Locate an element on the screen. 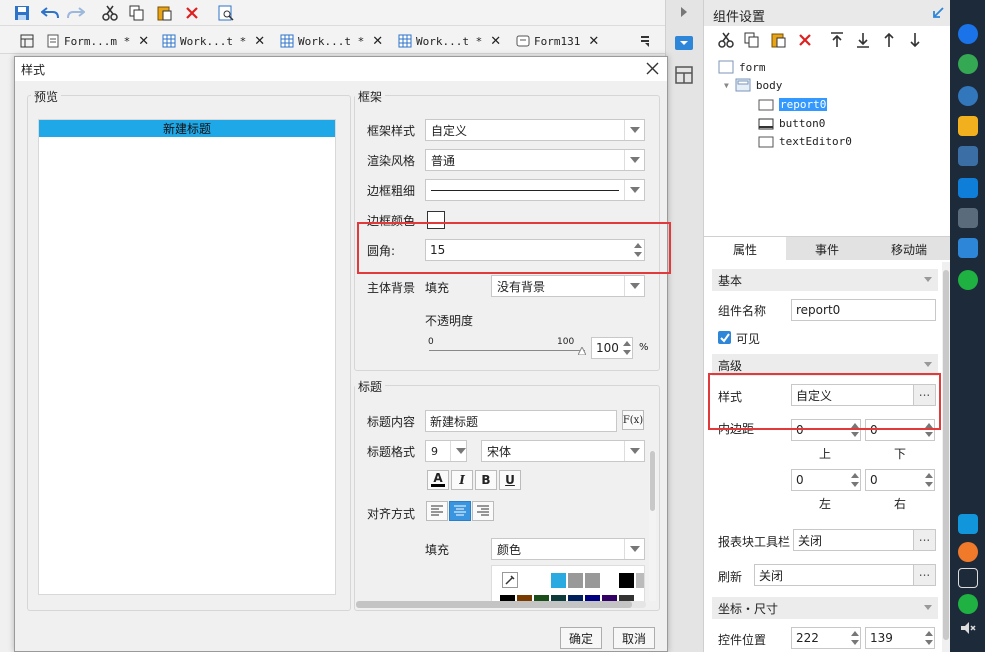 The height and width of the screenshot is (652, 985). paste-icon is located at coordinates (778, 40).